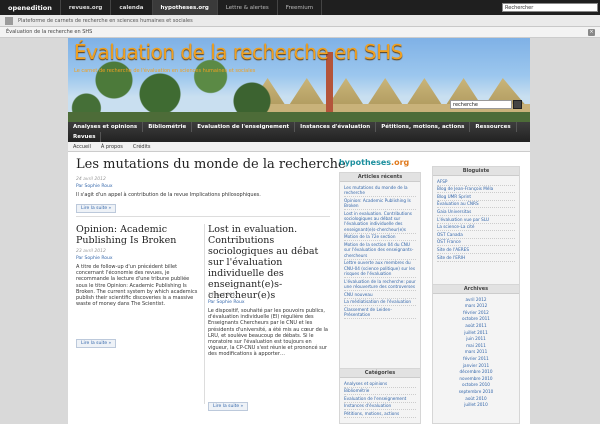 The height and width of the screenshot is (424, 600). I want to click on list-item: juillet 2010, so click(476, 405).